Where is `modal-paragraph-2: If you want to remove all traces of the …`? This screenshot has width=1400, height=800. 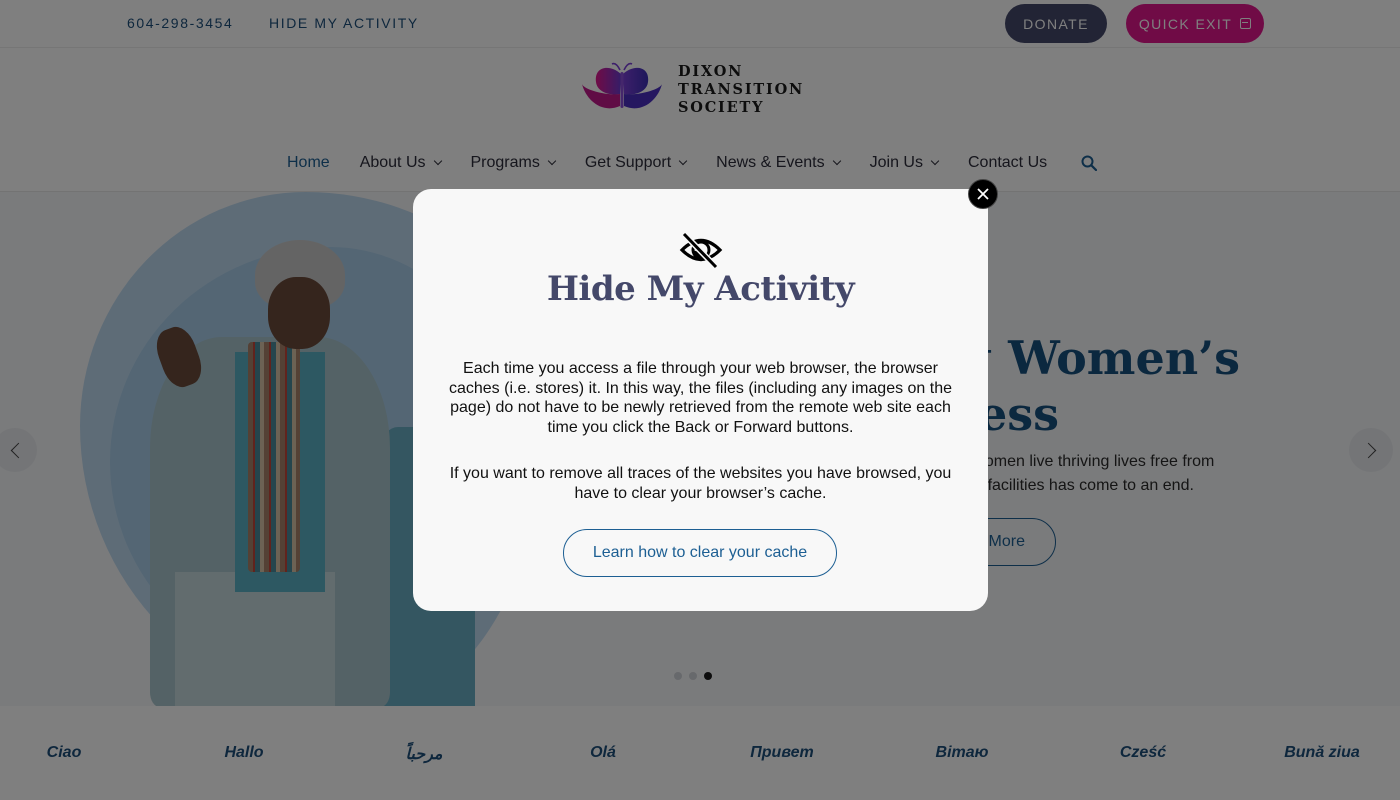
modal-paragraph-2: If you want to remove all traces of the … is located at coordinates (700, 483).